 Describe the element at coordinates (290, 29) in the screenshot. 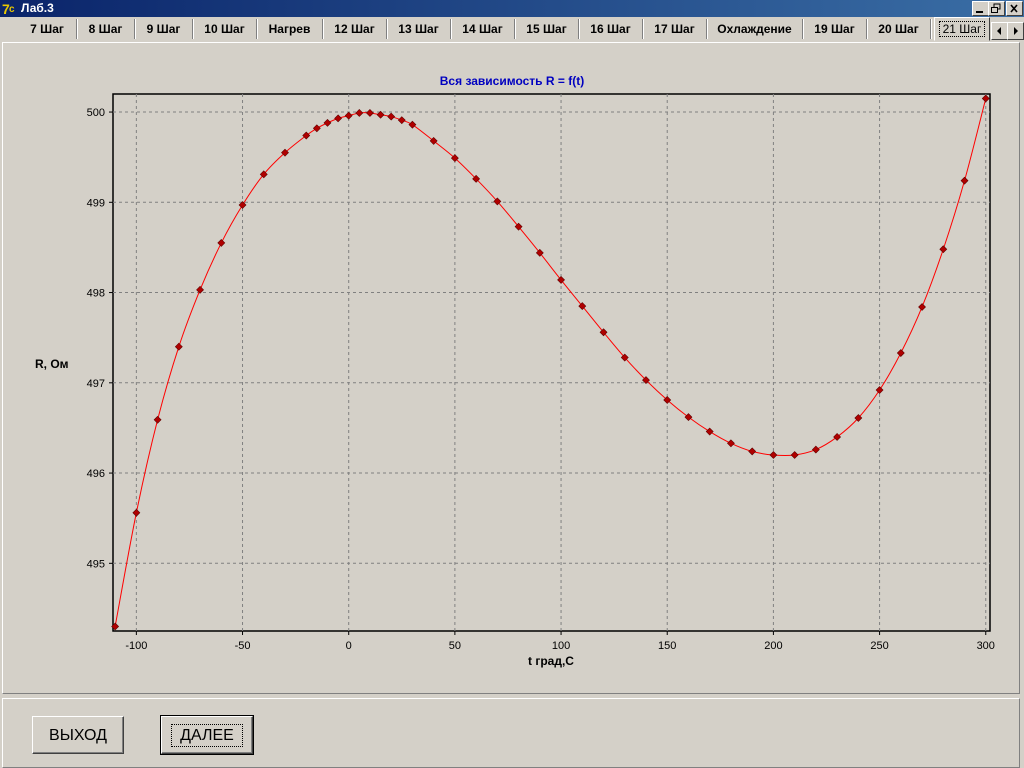

I see `tab-heating: Нагрев` at that location.